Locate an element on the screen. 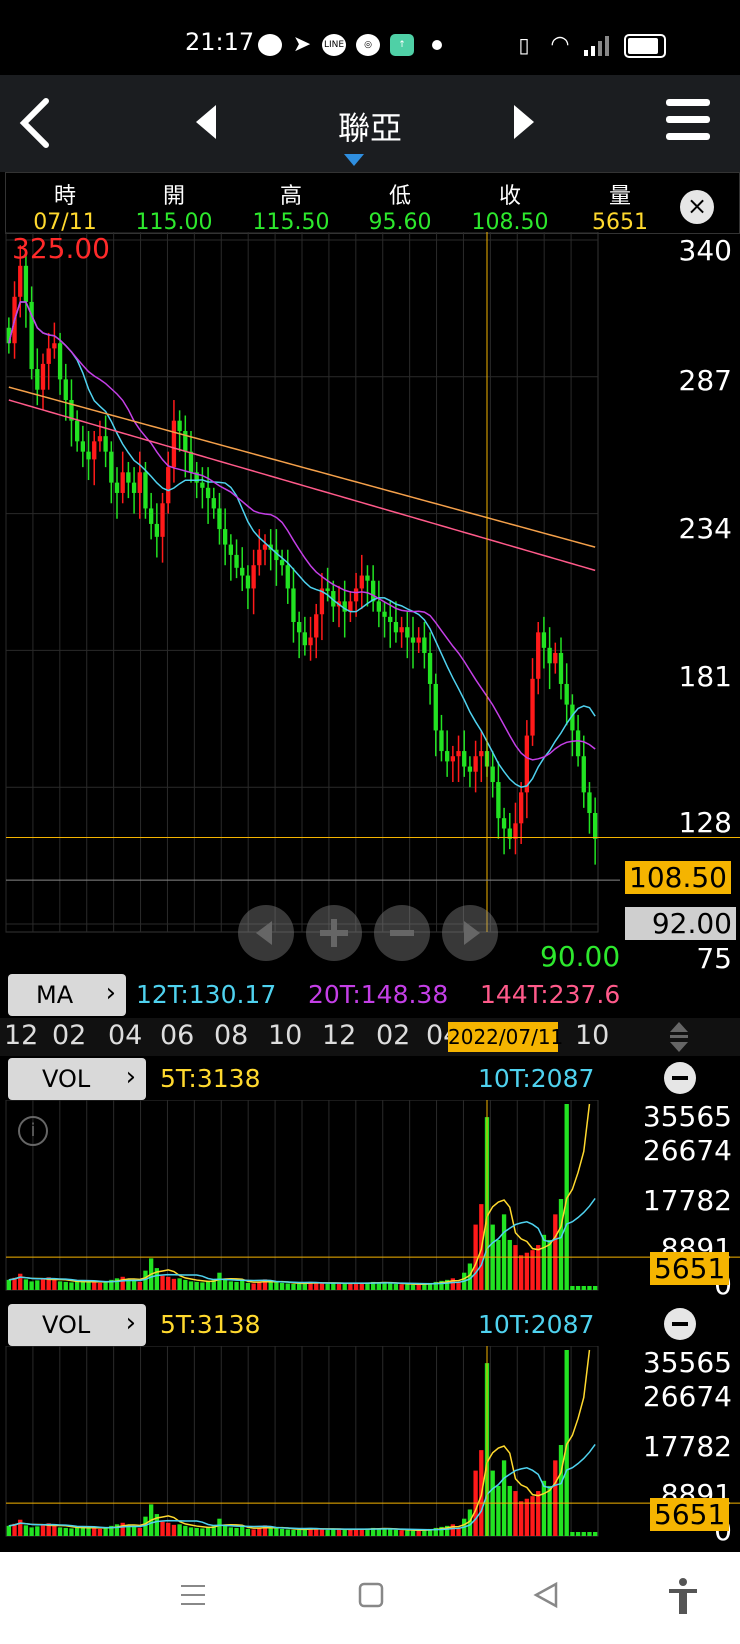 This screenshot has width=740, height=1644. back-triangle-icon is located at coordinates (545, 1595).